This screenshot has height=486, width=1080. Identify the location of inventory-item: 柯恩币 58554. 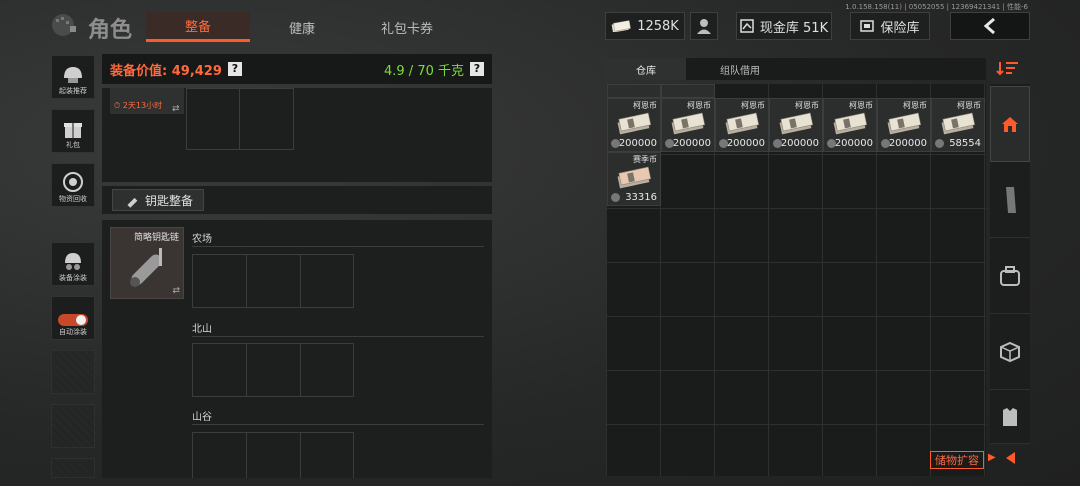
(958, 125).